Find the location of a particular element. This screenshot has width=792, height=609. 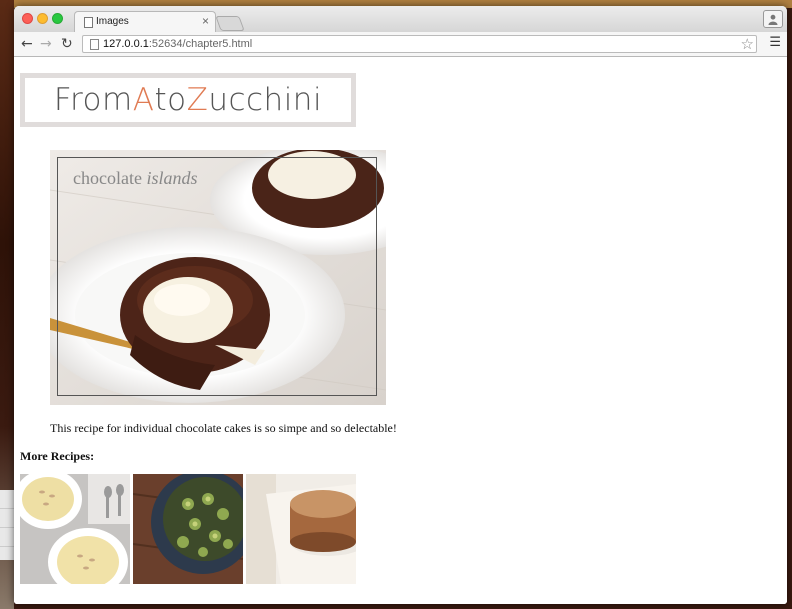

title-bar: Images × is located at coordinates (400, 19).